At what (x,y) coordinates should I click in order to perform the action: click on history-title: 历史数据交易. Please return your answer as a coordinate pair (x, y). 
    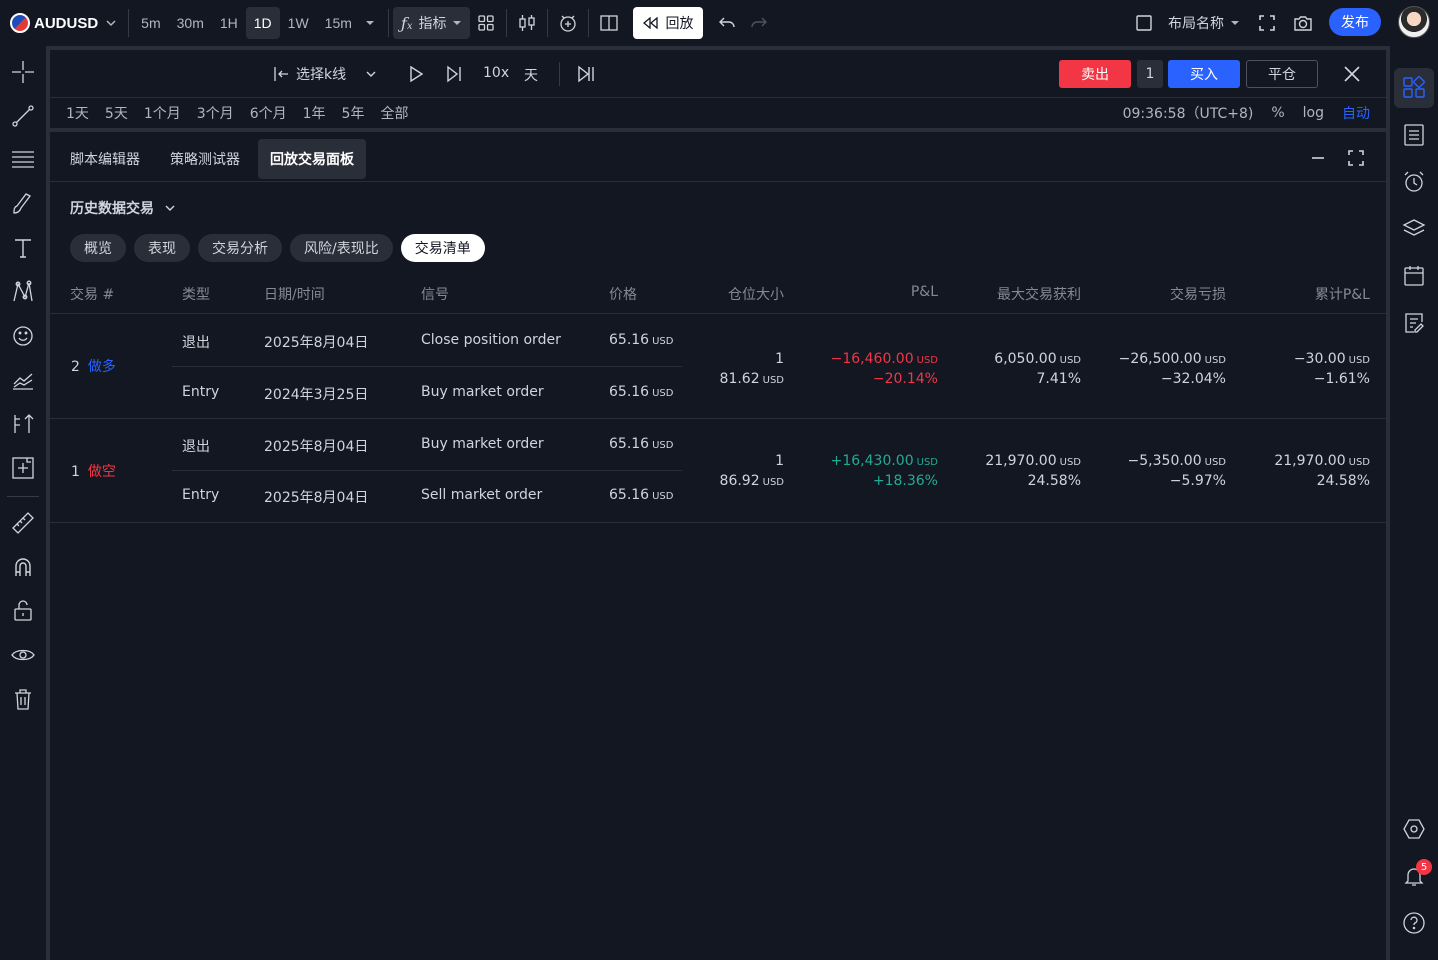
    Looking at the image, I should click on (112, 209).